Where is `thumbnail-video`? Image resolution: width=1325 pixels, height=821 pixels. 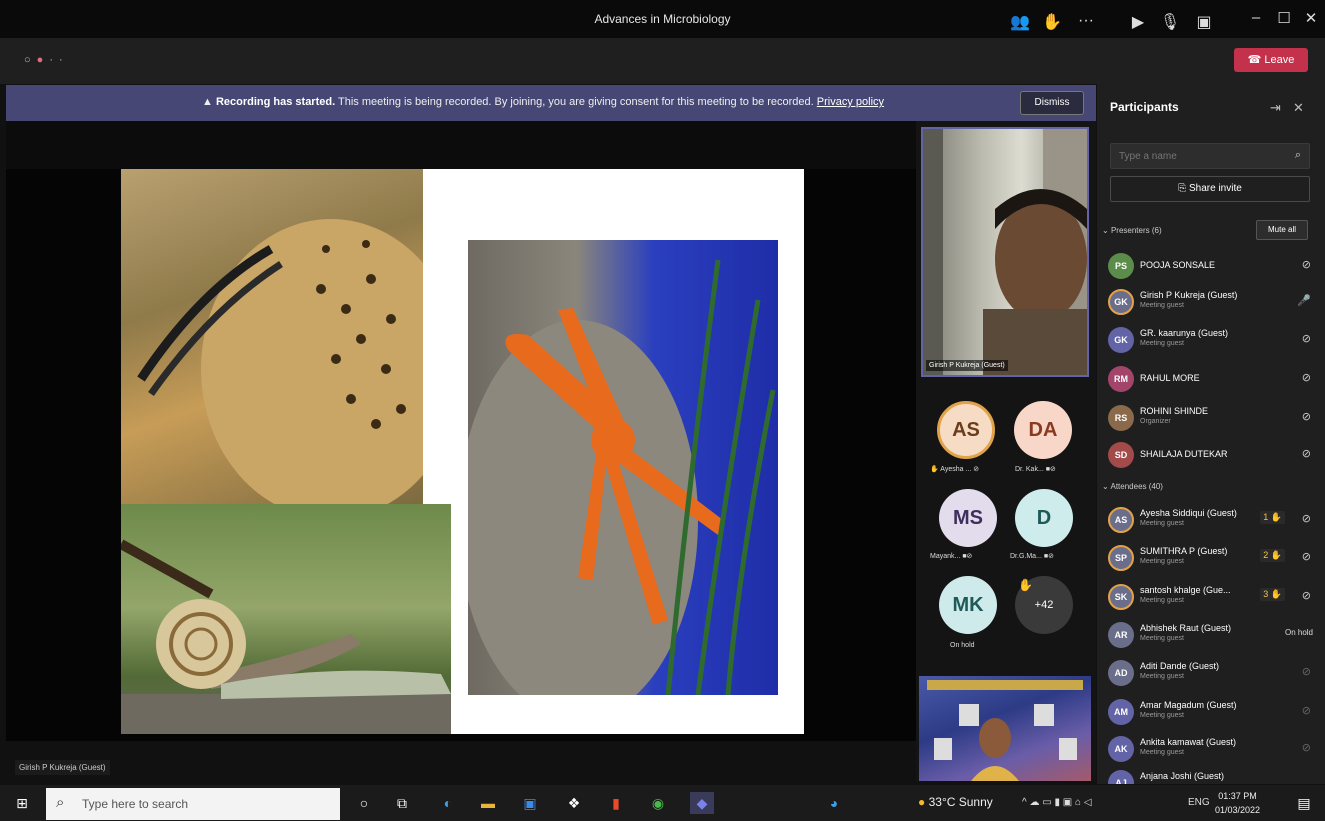 thumbnail-video is located at coordinates (1005, 728).